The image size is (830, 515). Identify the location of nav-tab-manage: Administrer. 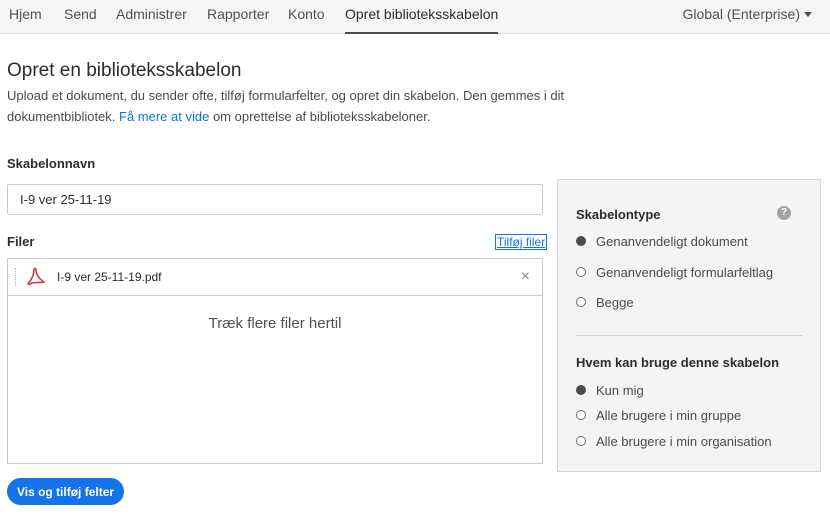
(151, 17).